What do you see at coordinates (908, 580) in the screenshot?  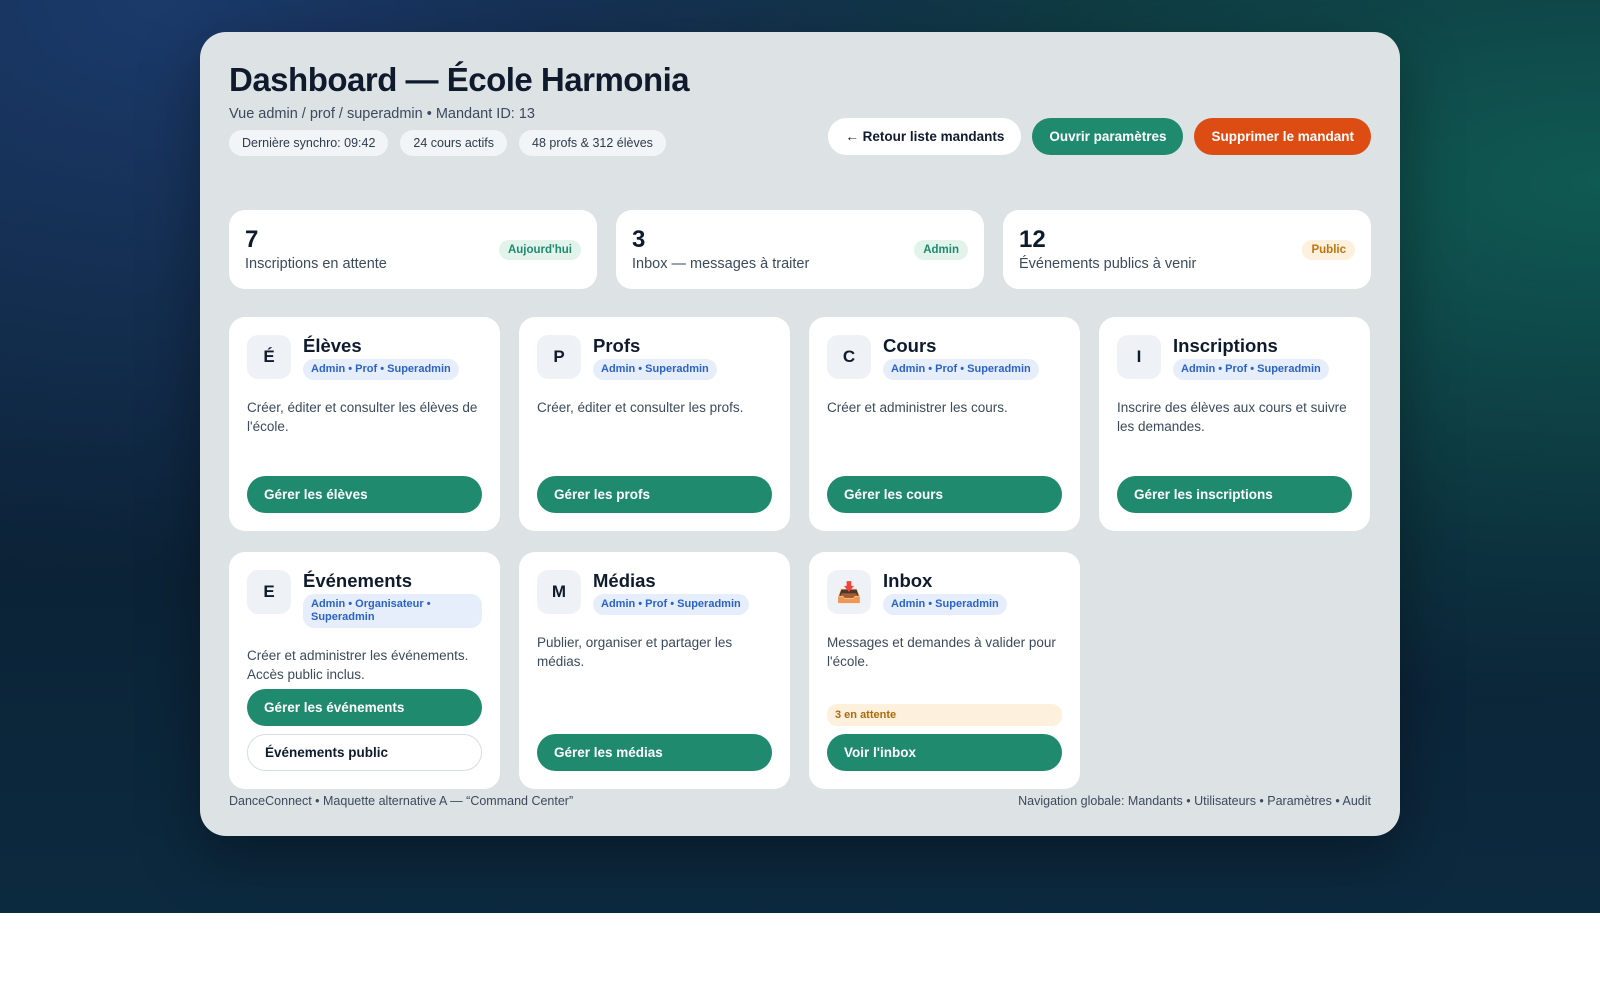 I see `card-title: Inbox` at bounding box center [908, 580].